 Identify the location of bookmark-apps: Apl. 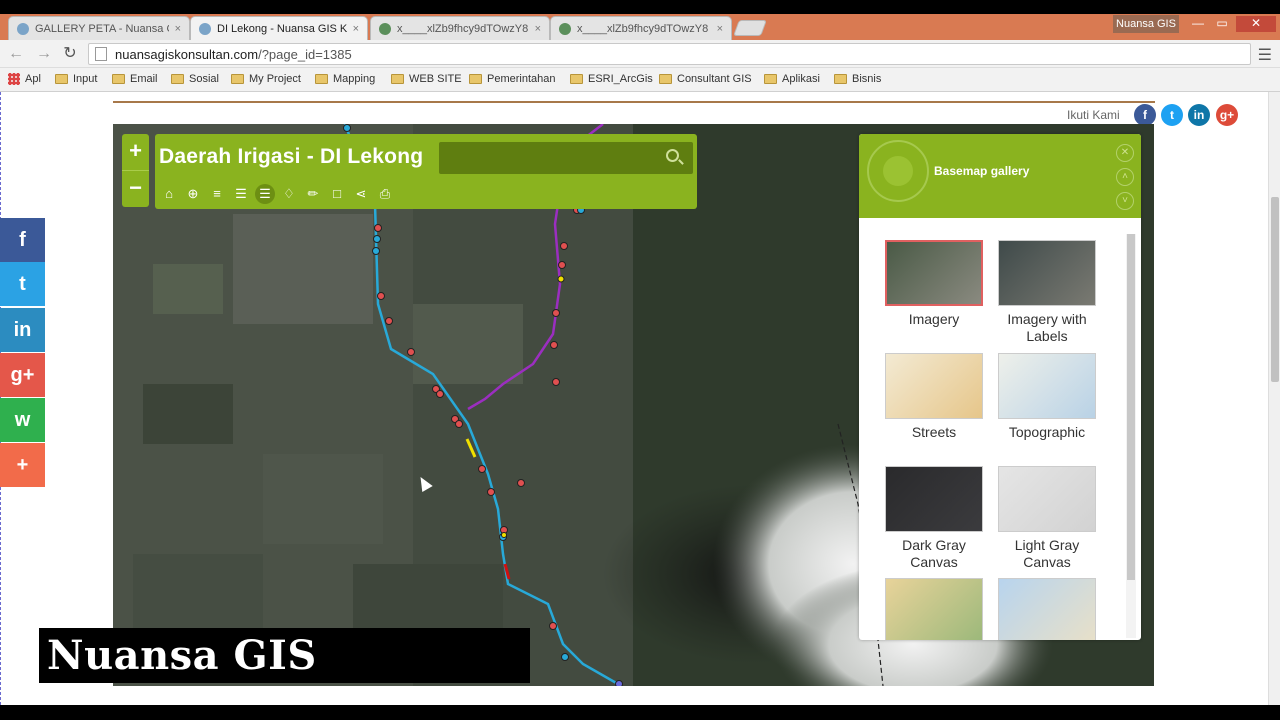
(24, 79).